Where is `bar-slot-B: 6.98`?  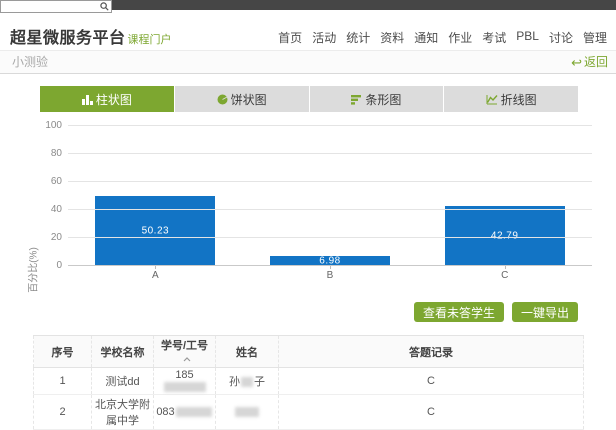
bar-slot-B: 6.98 is located at coordinates (330, 196).